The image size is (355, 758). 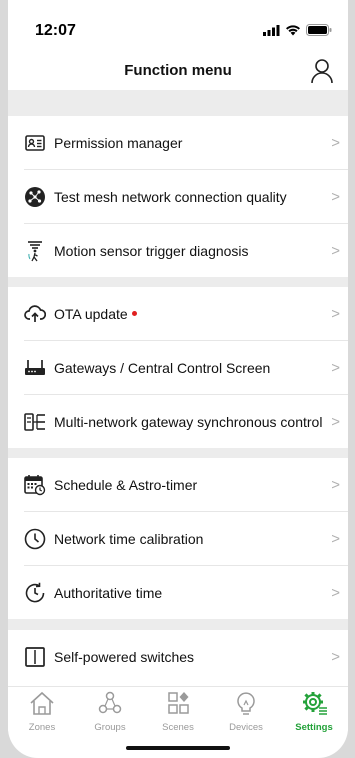 I want to click on menu-item-label: Permission manager, so click(x=118, y=142).